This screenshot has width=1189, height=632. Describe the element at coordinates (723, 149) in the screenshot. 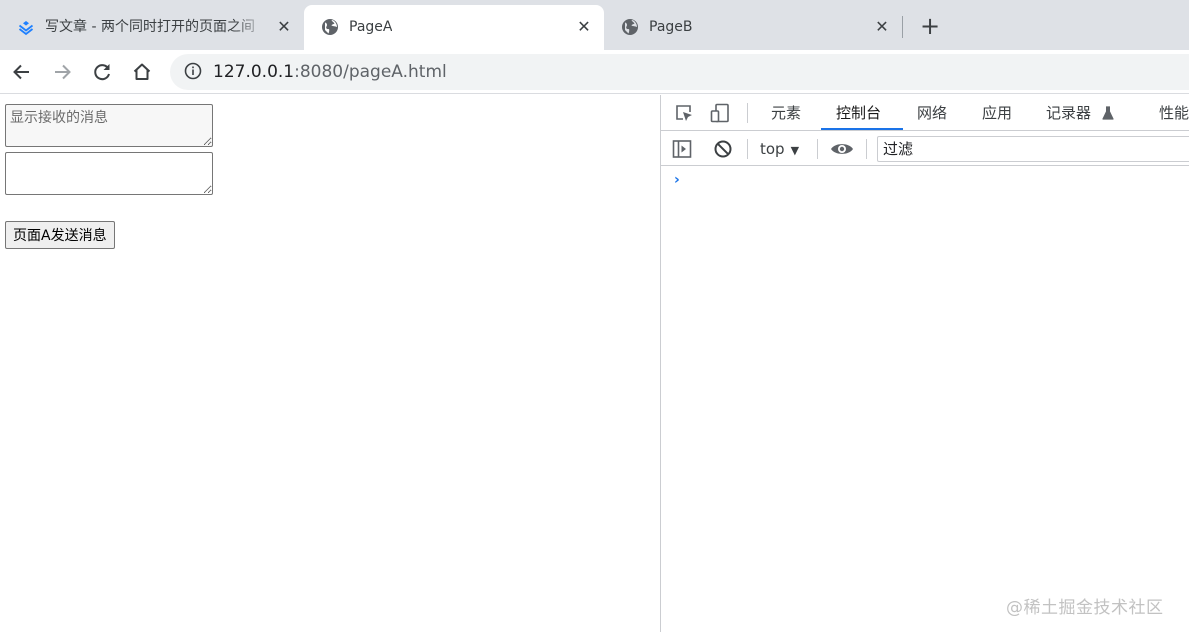

I see `clear-icon` at that location.